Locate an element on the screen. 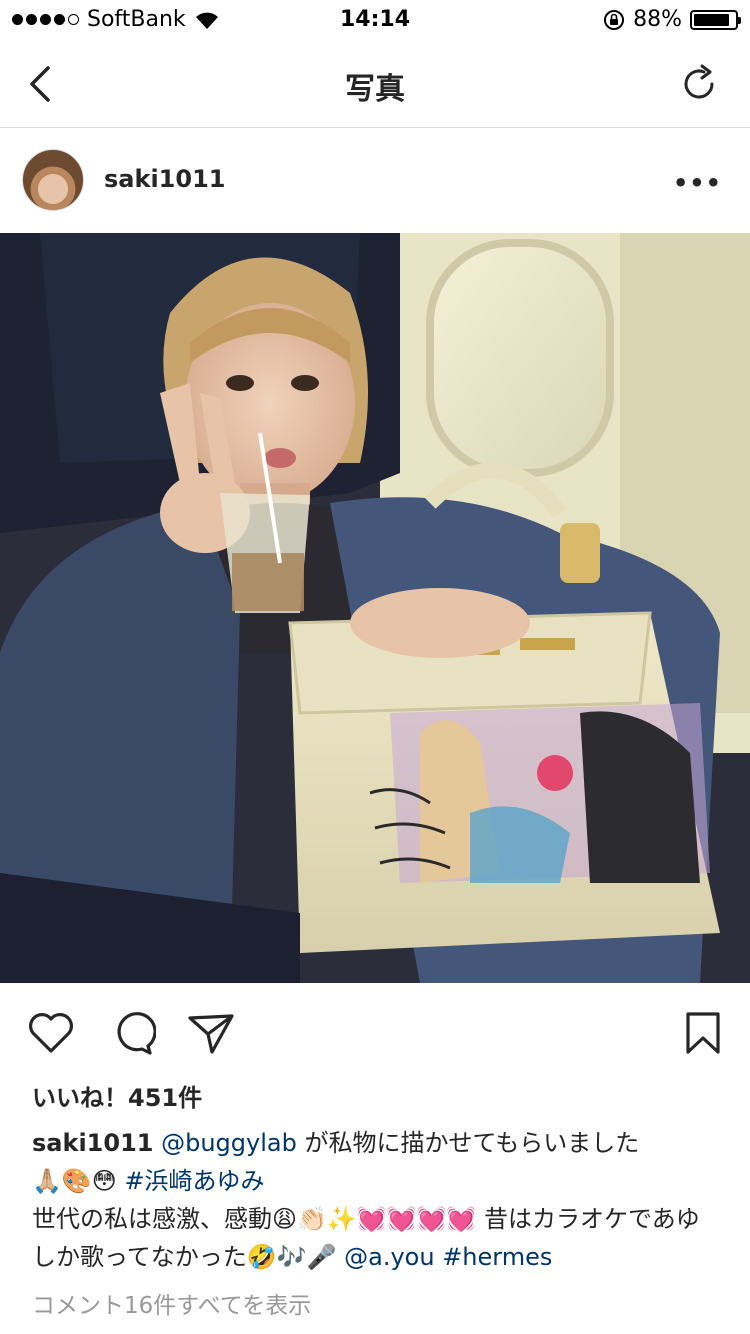 The image size is (750, 1334). caption-hashtag: #hermes is located at coordinates (497, 1257).